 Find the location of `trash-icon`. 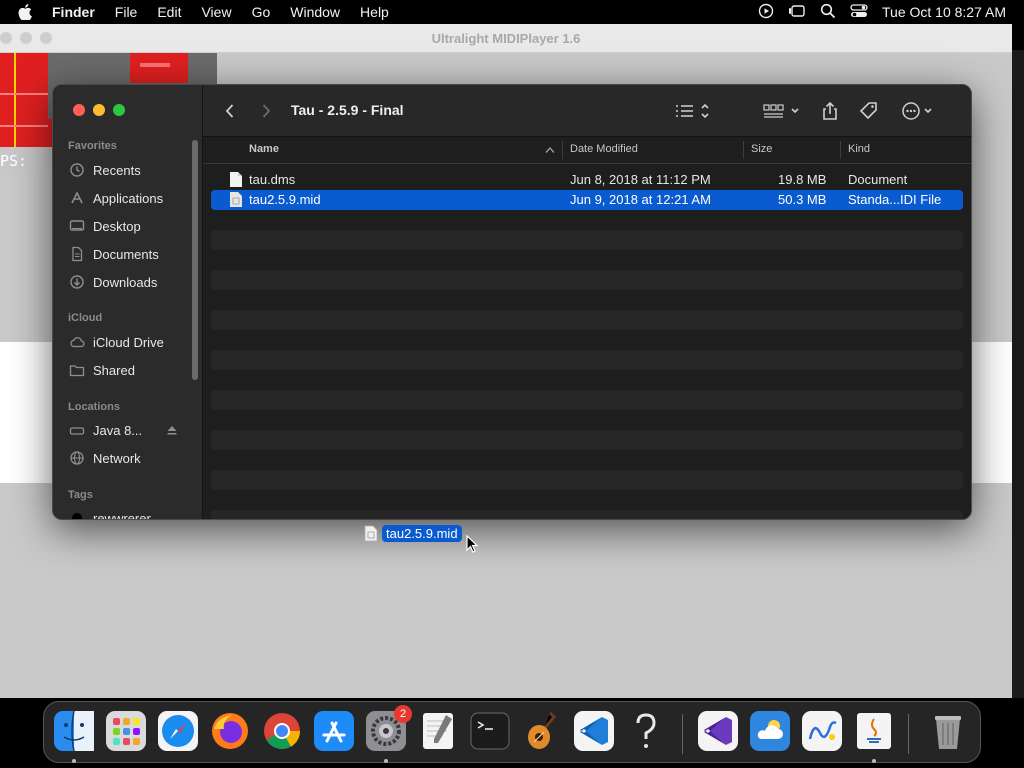

trash-icon is located at coordinates (948, 731).